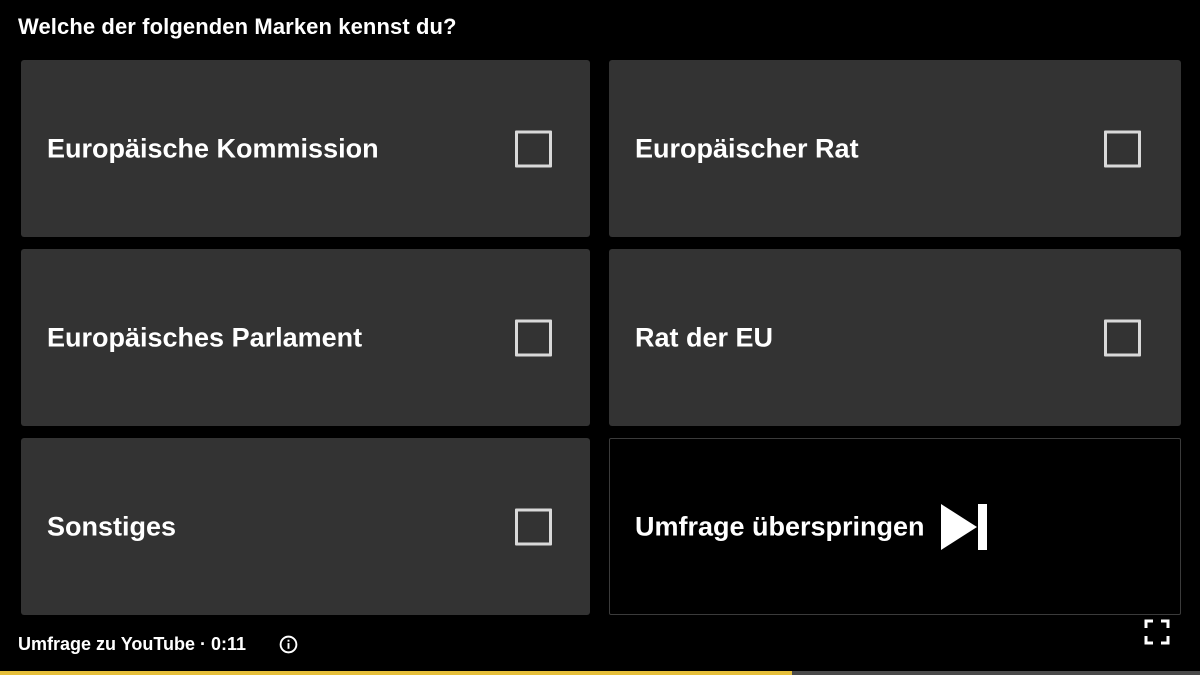 This screenshot has width=1200, height=675. I want to click on option-label: Rat der EU, so click(704, 337).